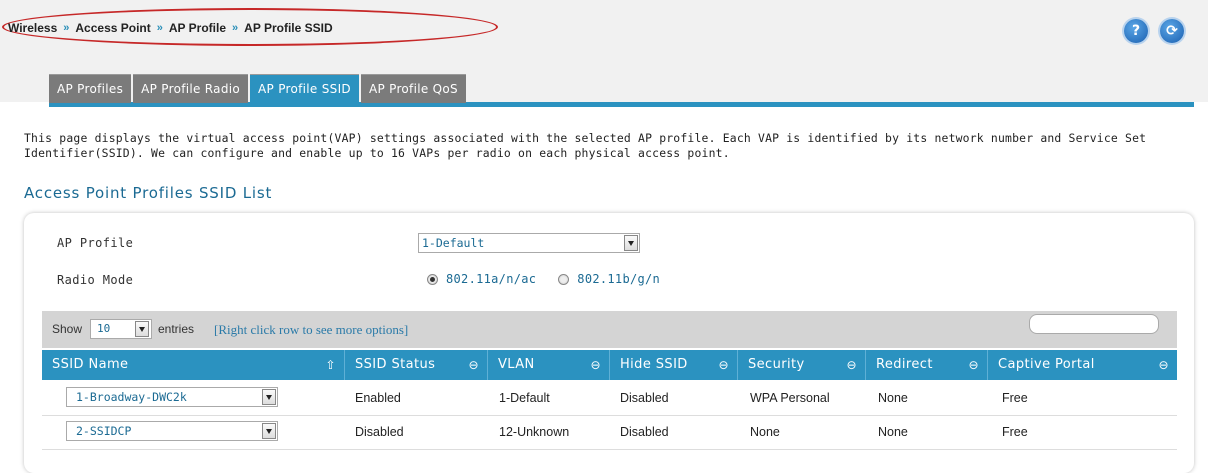 The width and height of the screenshot is (1208, 473). What do you see at coordinates (534, 432) in the screenshot?
I see `cell-vlan: 12-Unknown` at bounding box center [534, 432].